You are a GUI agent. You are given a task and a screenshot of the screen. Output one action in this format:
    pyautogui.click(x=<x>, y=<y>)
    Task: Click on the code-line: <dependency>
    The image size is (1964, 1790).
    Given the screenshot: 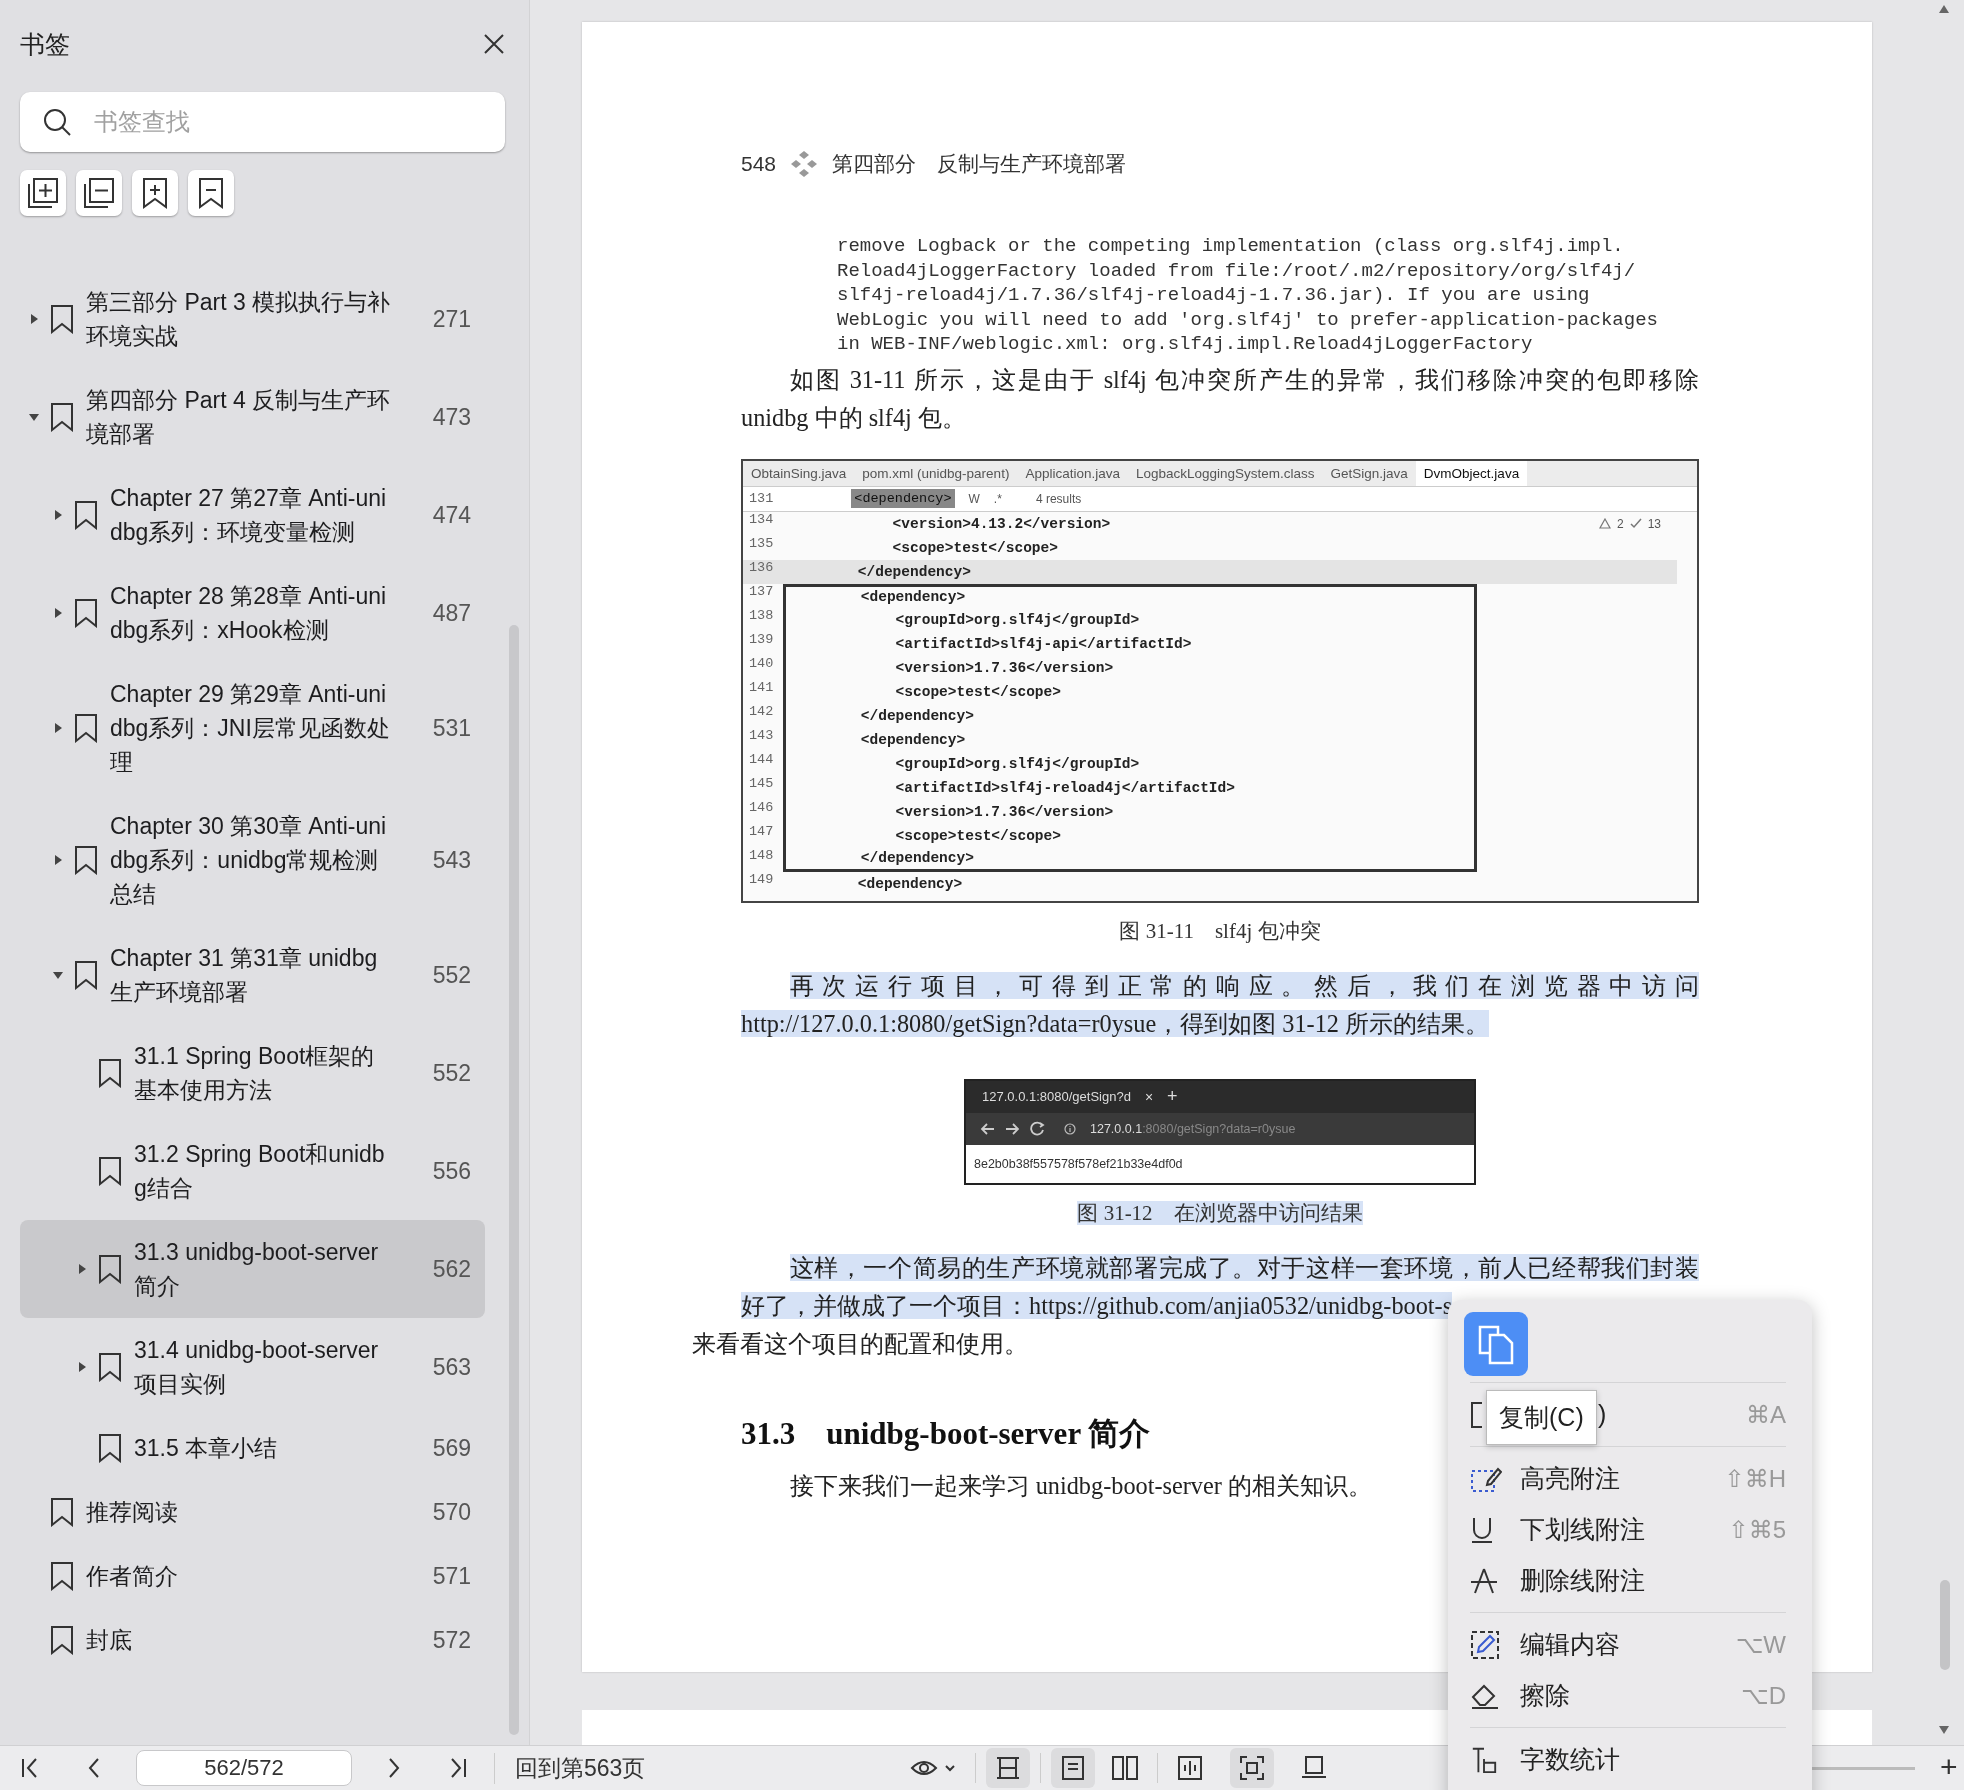 What is the action you would take?
    pyautogui.click(x=912, y=739)
    